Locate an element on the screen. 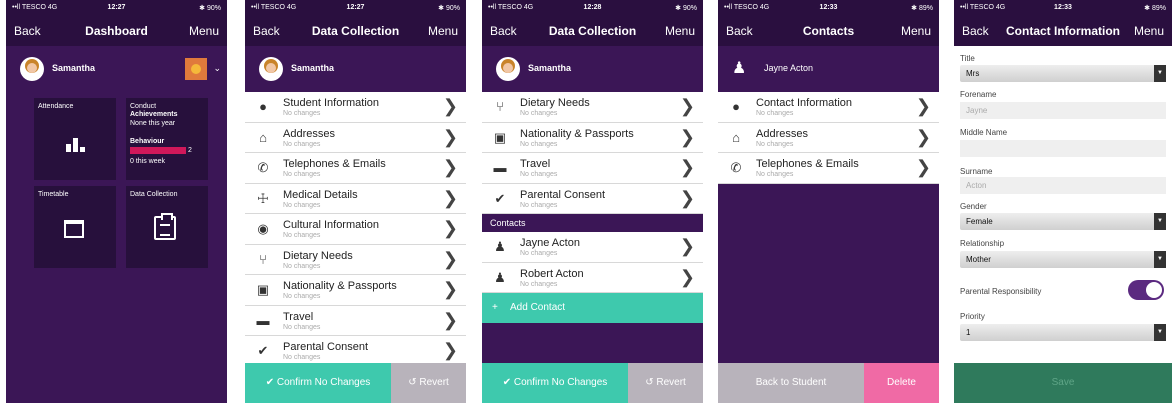 The width and height of the screenshot is (1172, 403). list-item: ◉ Cultural Information No changes ❯ is located at coordinates (355, 229).